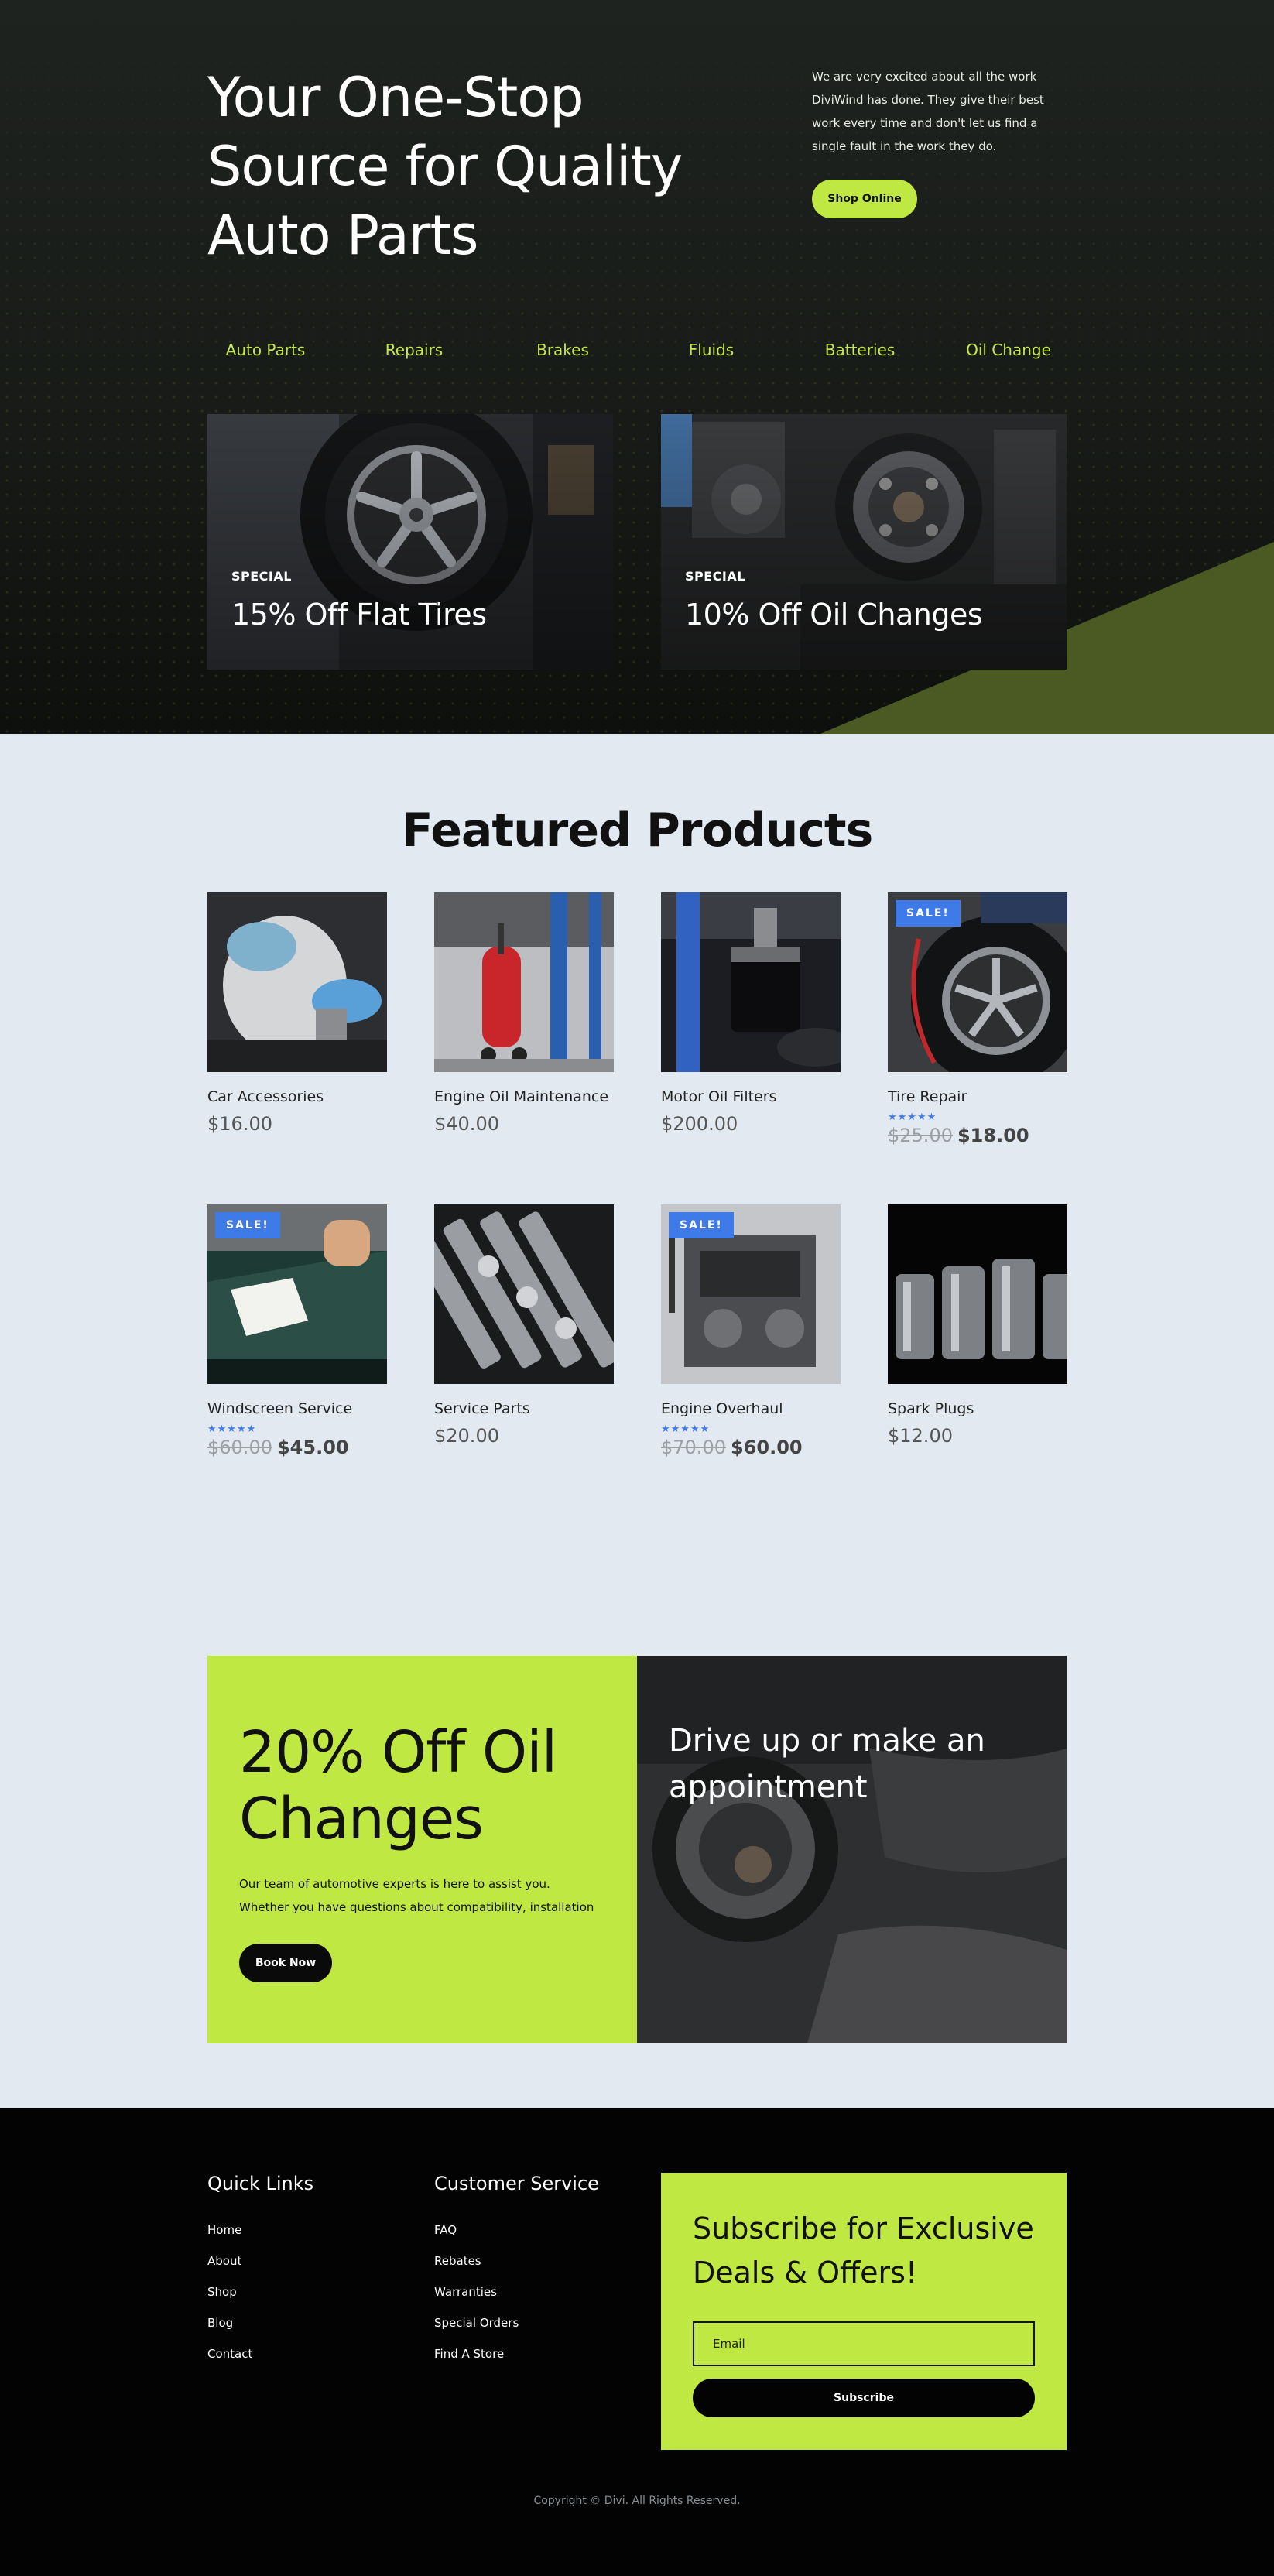 Image resolution: width=1274 pixels, height=2576 pixels. Describe the element at coordinates (516, 2260) in the screenshot. I see `footer-link-rebates: Rebates` at that location.